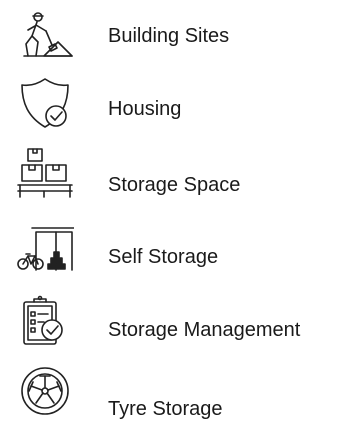 The width and height of the screenshot is (349, 427). What do you see at coordinates (174, 393) in the screenshot?
I see `service-item-tyre-storage: Tyre Storage` at bounding box center [174, 393].